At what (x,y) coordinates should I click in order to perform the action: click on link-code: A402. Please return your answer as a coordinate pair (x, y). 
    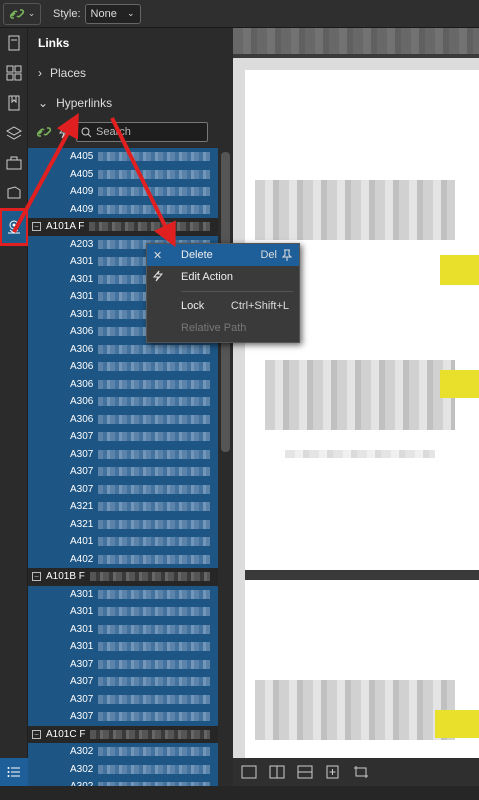
    Looking at the image, I should click on (82, 559).